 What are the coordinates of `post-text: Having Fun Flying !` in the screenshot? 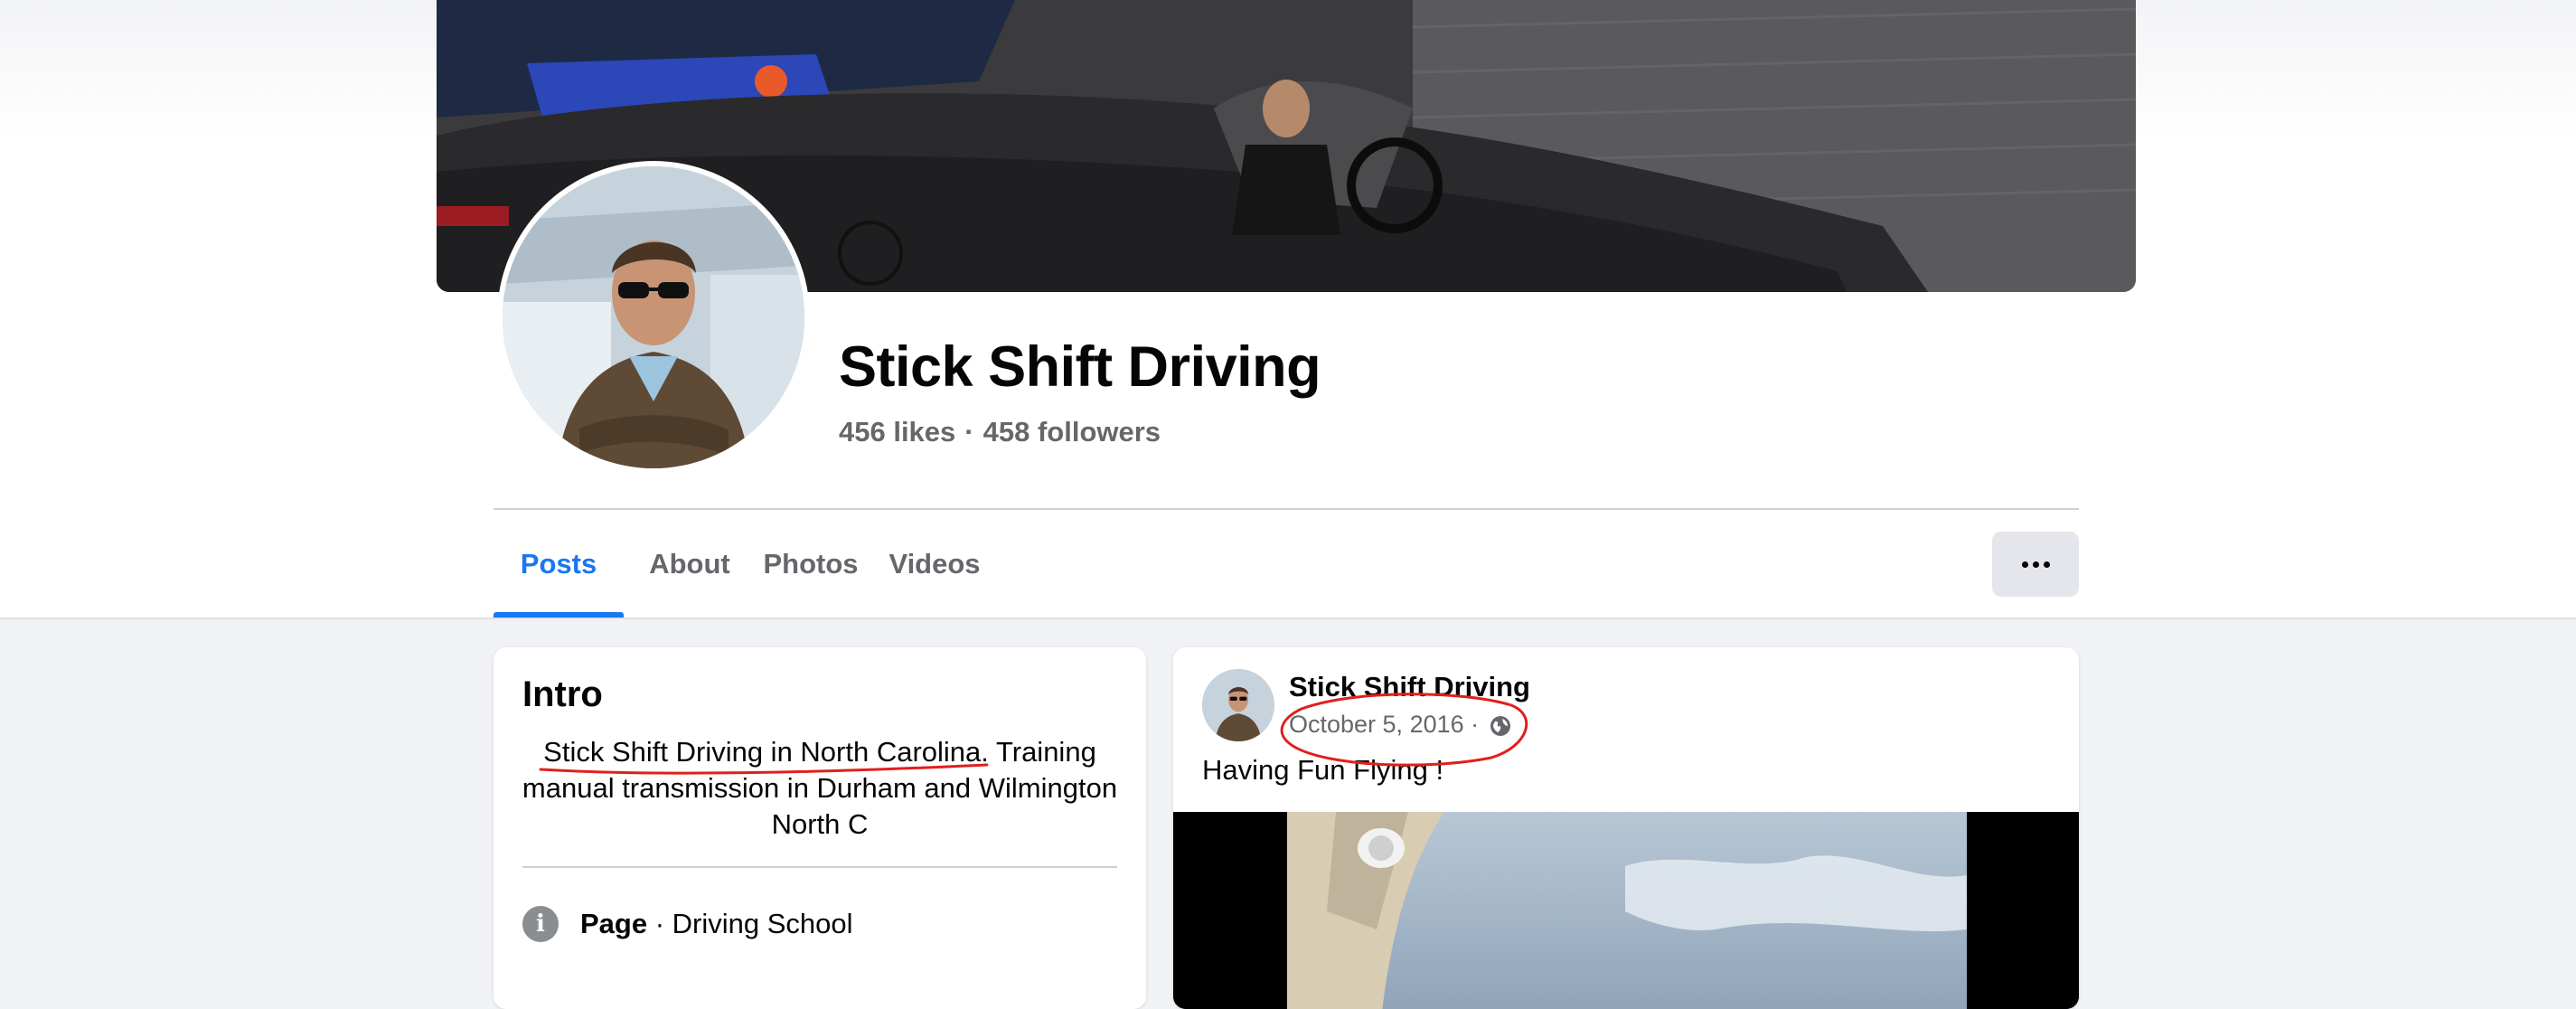 It's located at (1323, 770).